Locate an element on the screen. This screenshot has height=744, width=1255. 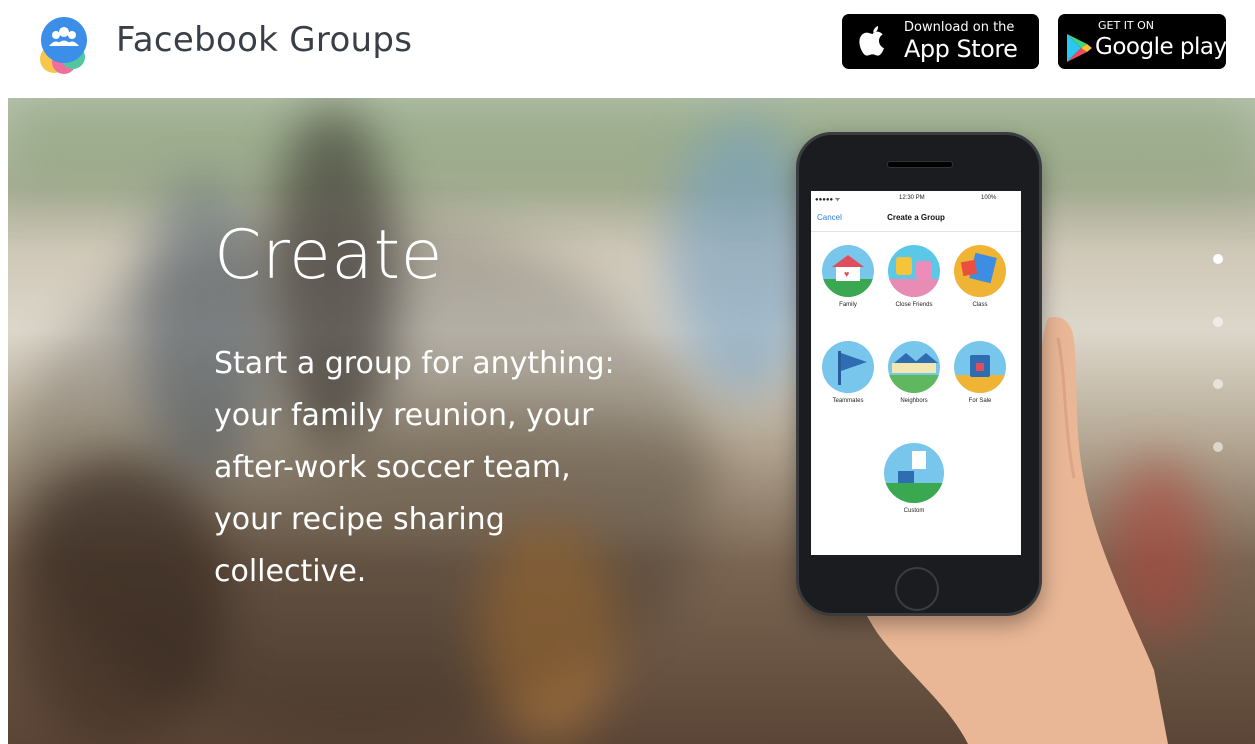
google-play-small-text: GET IT ON is located at coordinates (1126, 25).